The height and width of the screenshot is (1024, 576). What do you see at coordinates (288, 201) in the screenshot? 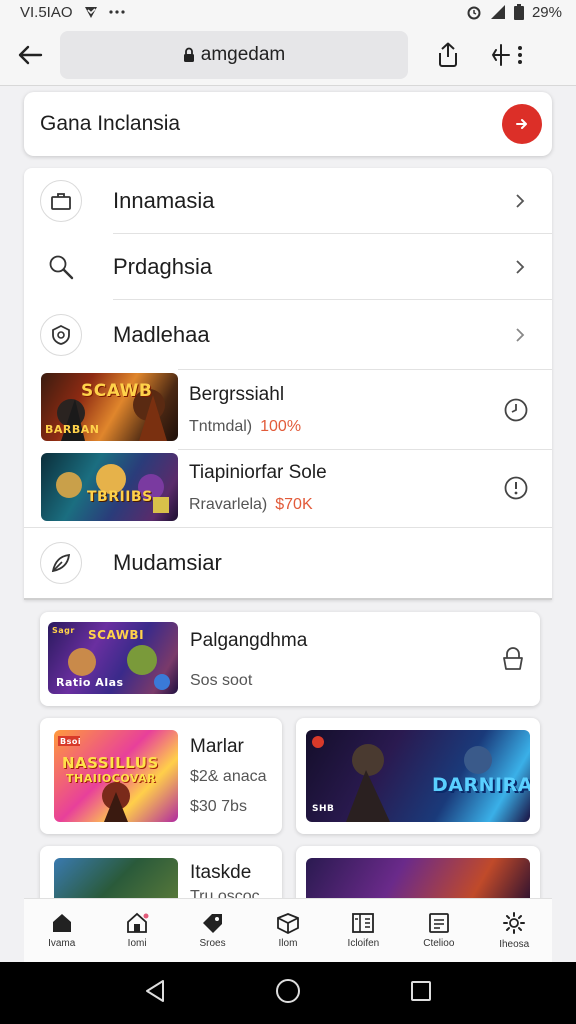
I see `menu-item-innamasia: Innamasia` at bounding box center [288, 201].